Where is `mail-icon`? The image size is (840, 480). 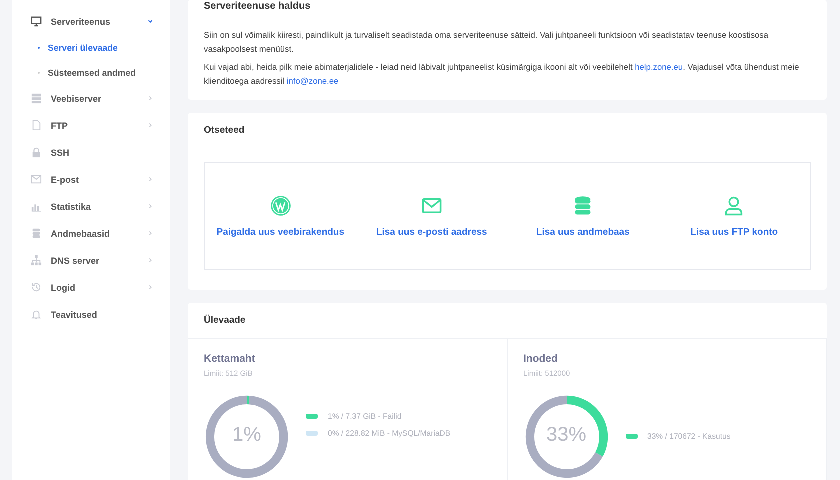 mail-icon is located at coordinates (36, 179).